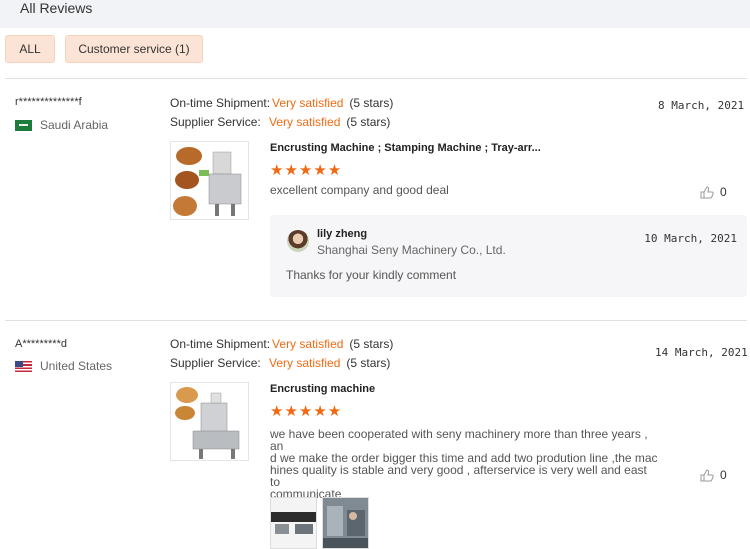 The height and width of the screenshot is (549, 750). I want to click on product-name: Encrusting machine, so click(322, 389).